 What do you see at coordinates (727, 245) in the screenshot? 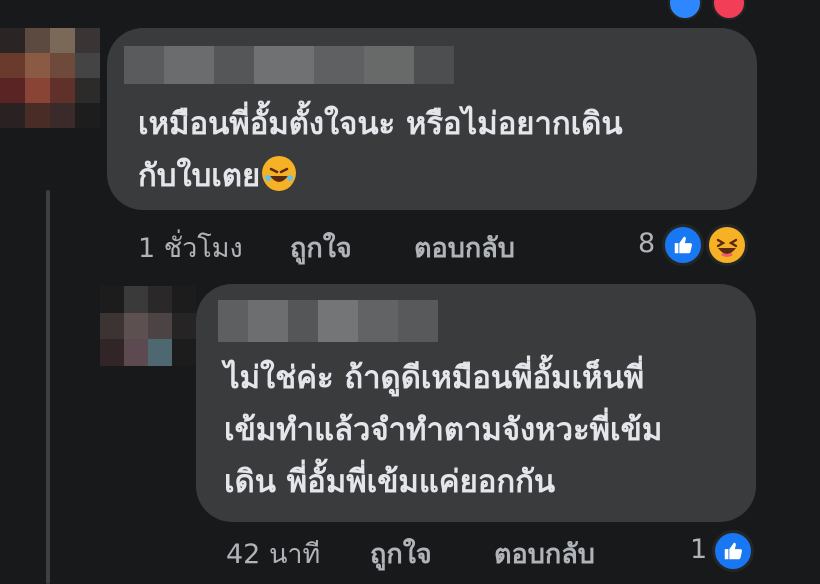
I see `haha-icon` at bounding box center [727, 245].